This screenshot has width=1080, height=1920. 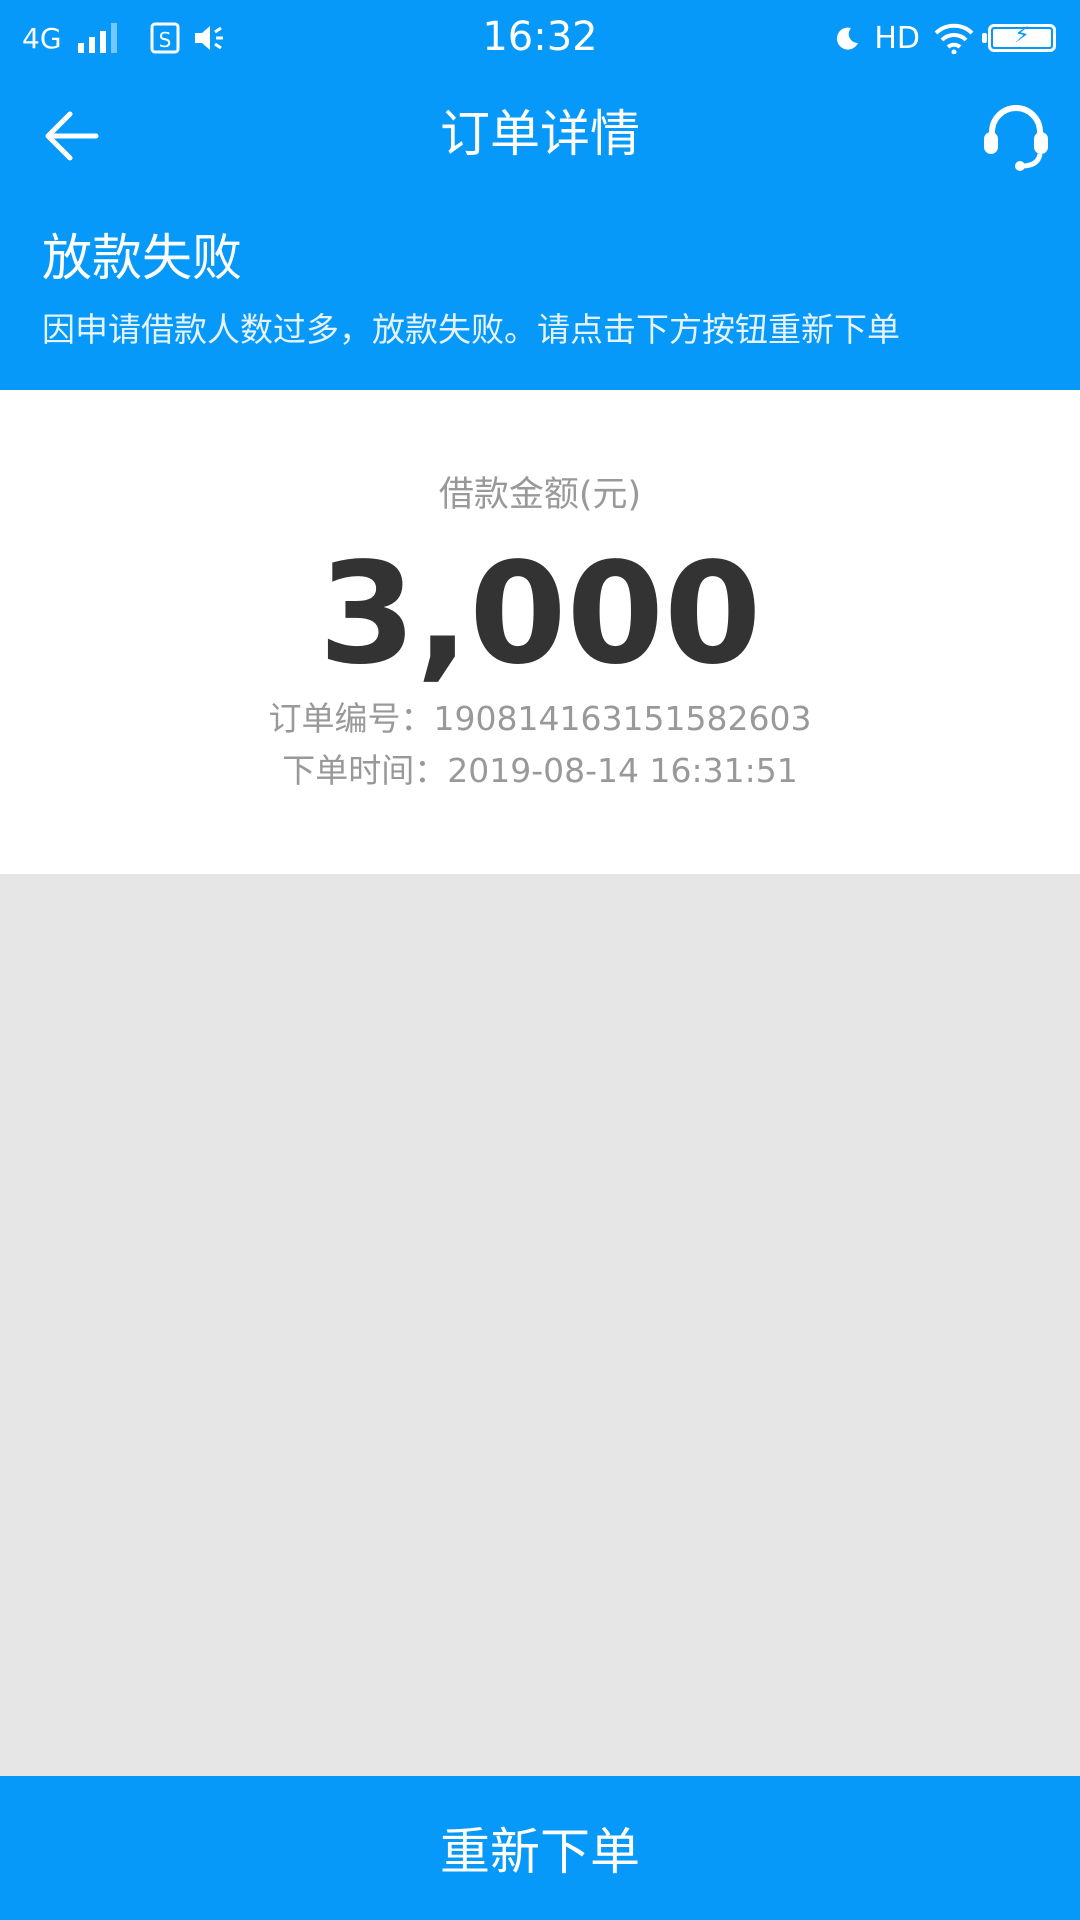 I want to click on page-title: 订单详情, so click(x=540, y=134).